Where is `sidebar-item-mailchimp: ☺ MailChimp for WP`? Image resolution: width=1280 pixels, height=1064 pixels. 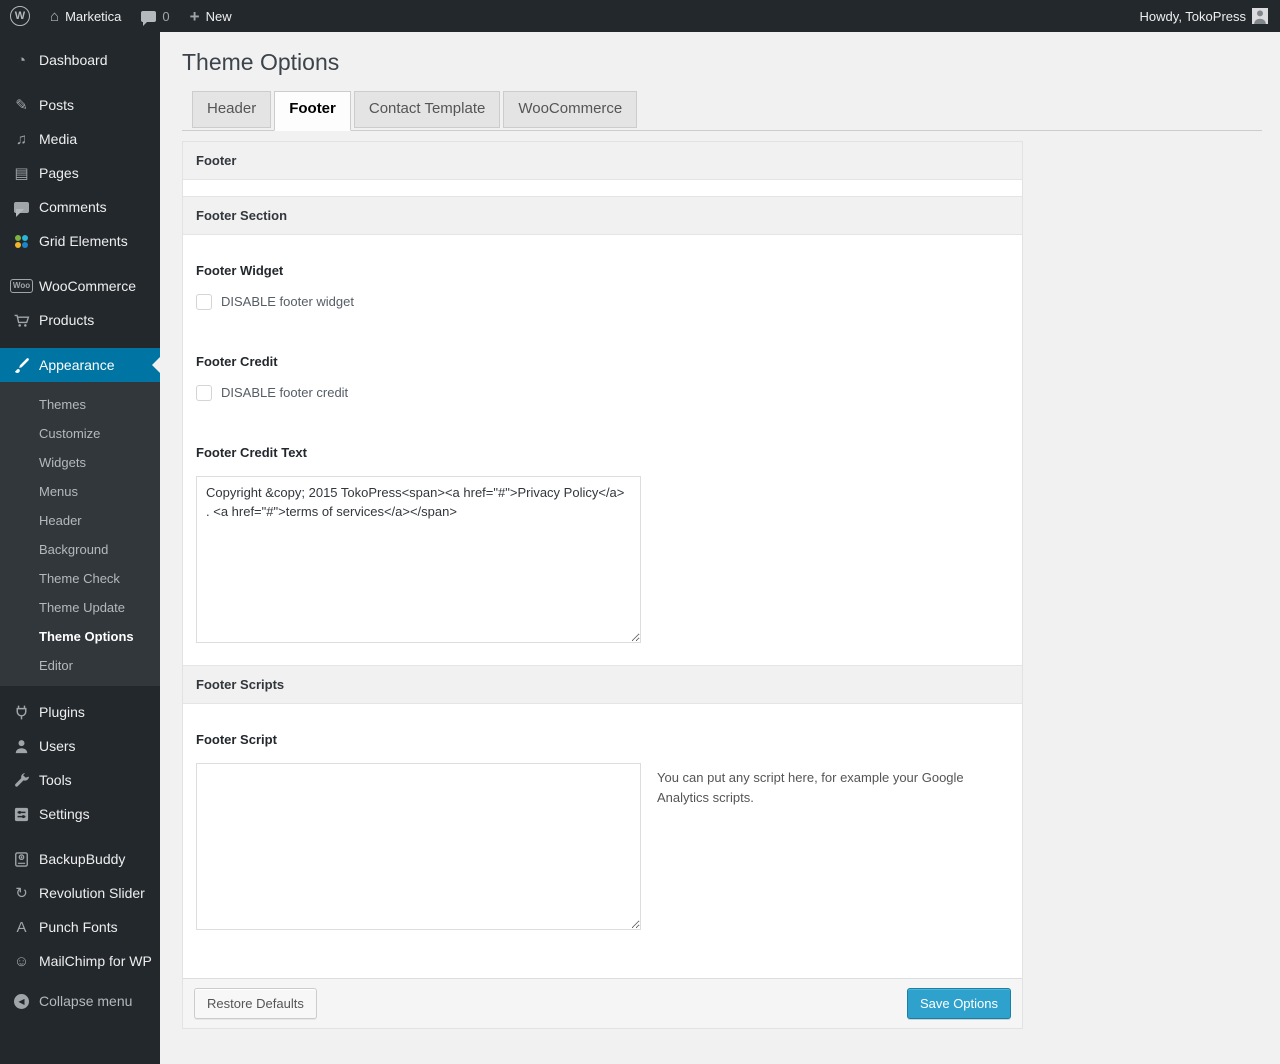
sidebar-item-mailchimp: ☺ MailChimp for WP is located at coordinates (80, 961).